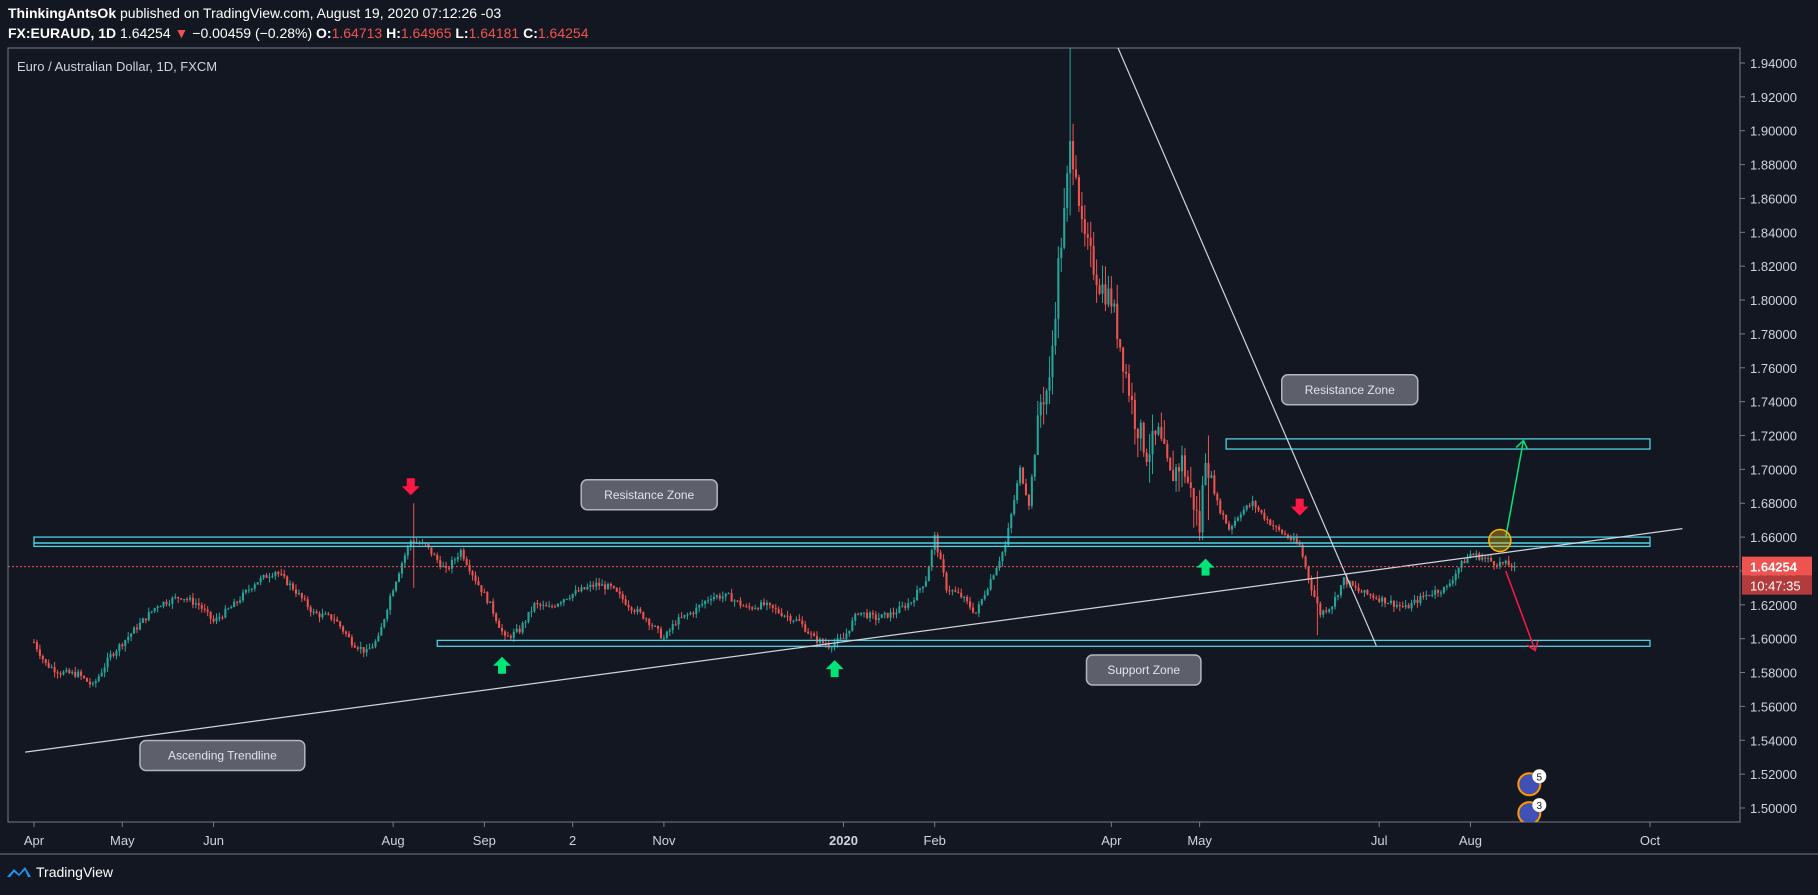 The height and width of the screenshot is (895, 1818). What do you see at coordinates (393, 840) in the screenshot?
I see `x-tick-label: Aug` at bounding box center [393, 840].